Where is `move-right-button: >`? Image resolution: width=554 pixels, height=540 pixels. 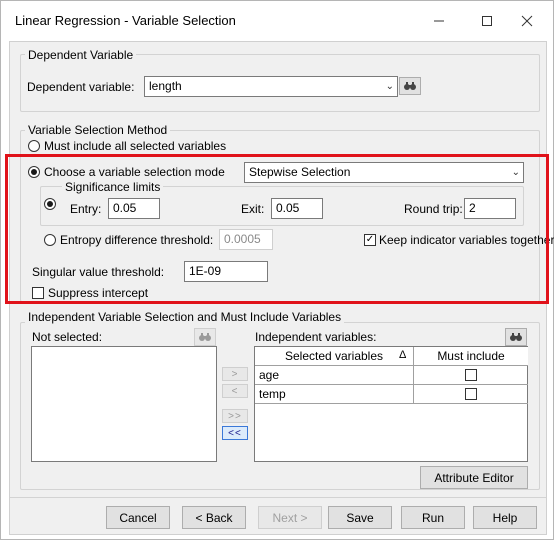
move-right-button: > is located at coordinates (235, 374).